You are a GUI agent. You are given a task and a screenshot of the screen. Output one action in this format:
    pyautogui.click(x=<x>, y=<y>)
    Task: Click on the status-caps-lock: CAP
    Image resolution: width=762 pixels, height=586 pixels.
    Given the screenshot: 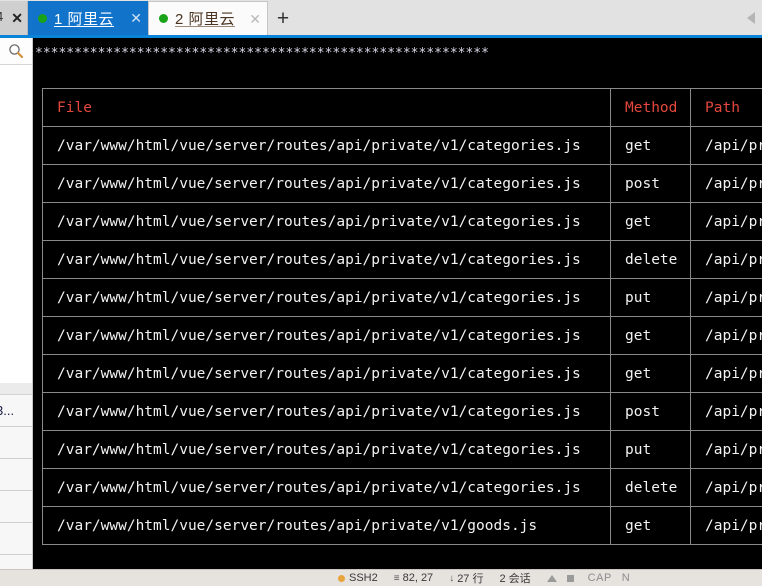 What is the action you would take?
    pyautogui.click(x=599, y=578)
    